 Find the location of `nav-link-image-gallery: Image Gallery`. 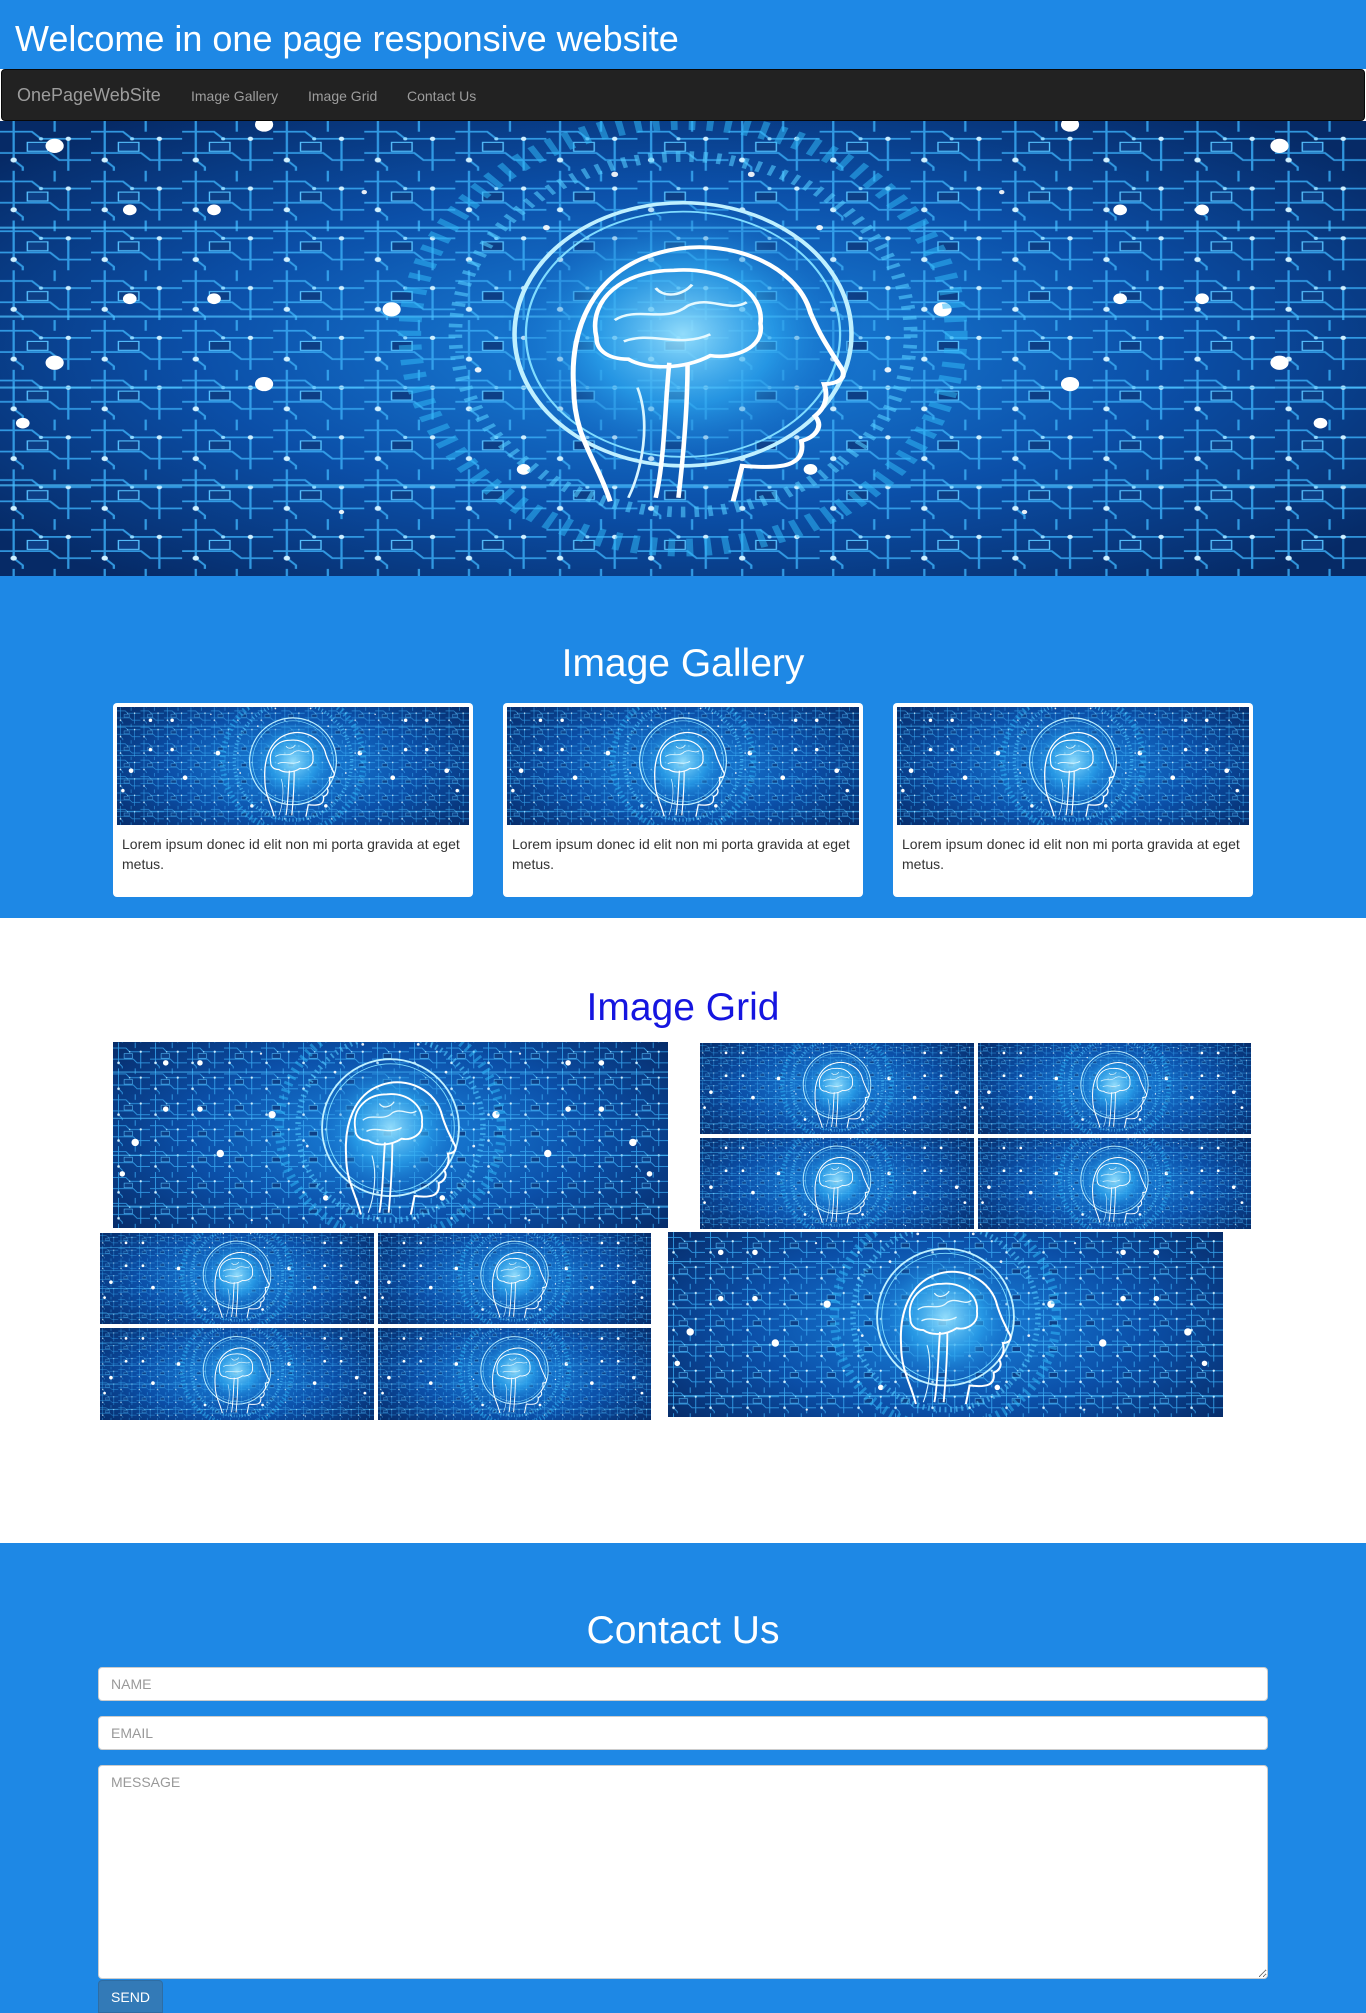

nav-link-image-gallery: Image Gallery is located at coordinates (234, 96).